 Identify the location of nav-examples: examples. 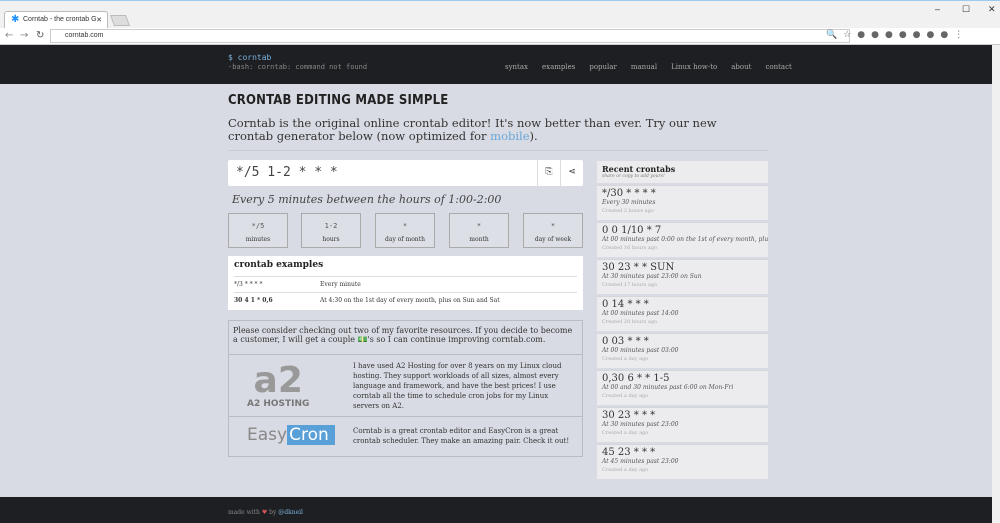
(558, 67).